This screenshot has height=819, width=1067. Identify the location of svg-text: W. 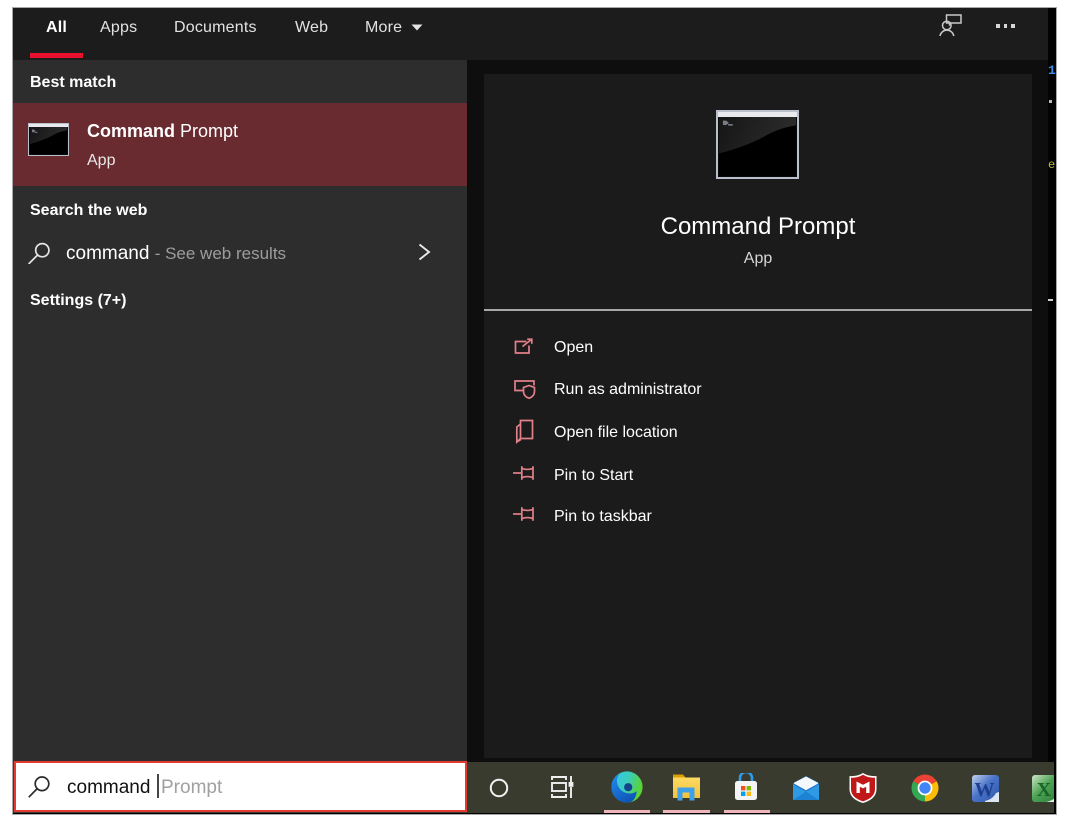
(985, 790).